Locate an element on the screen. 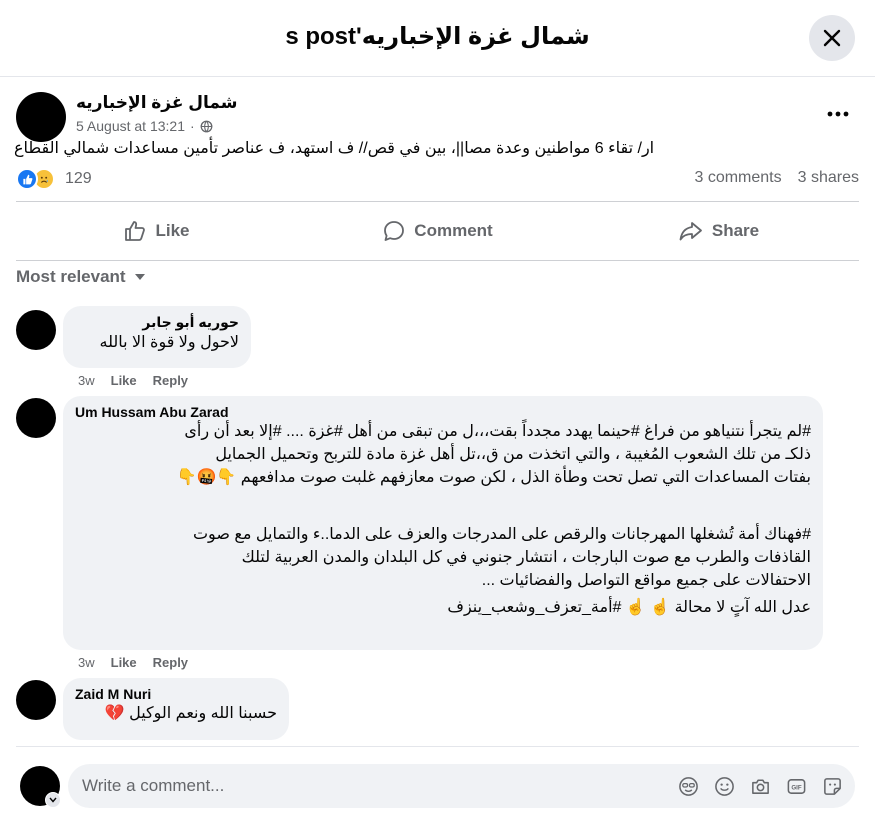 This screenshot has height=832, width=875. dialog-title: شمال غزة الإخباريه's post is located at coordinates (437, 36).